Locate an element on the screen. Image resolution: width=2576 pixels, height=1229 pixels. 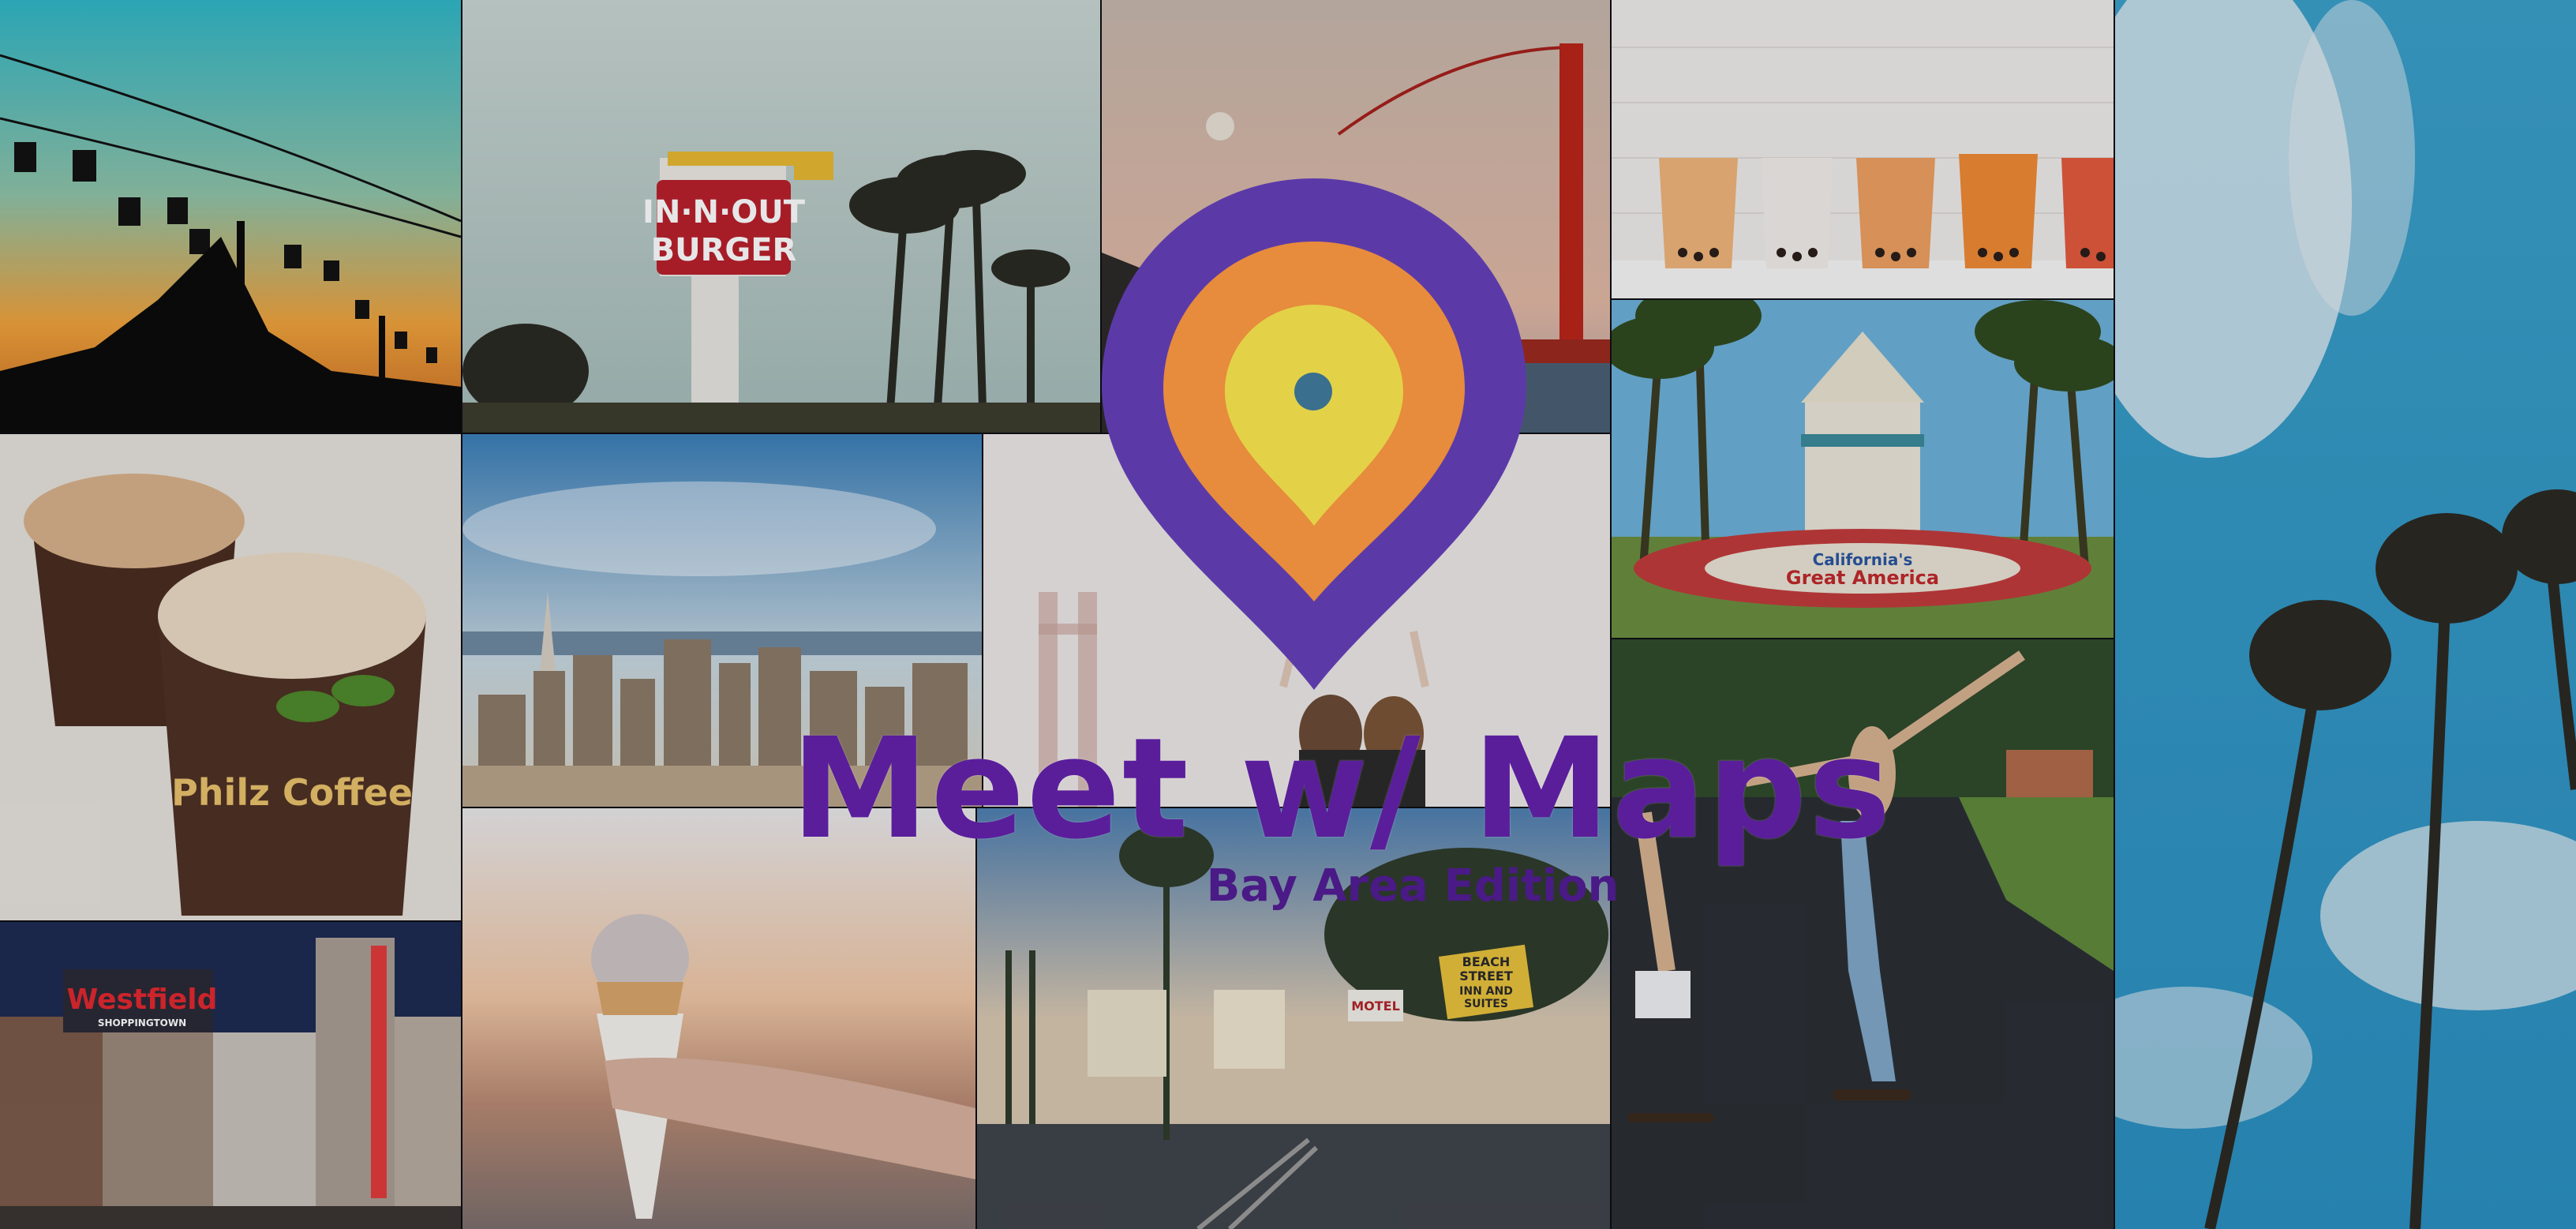
photo-gondola-sunset is located at coordinates (230, 216).